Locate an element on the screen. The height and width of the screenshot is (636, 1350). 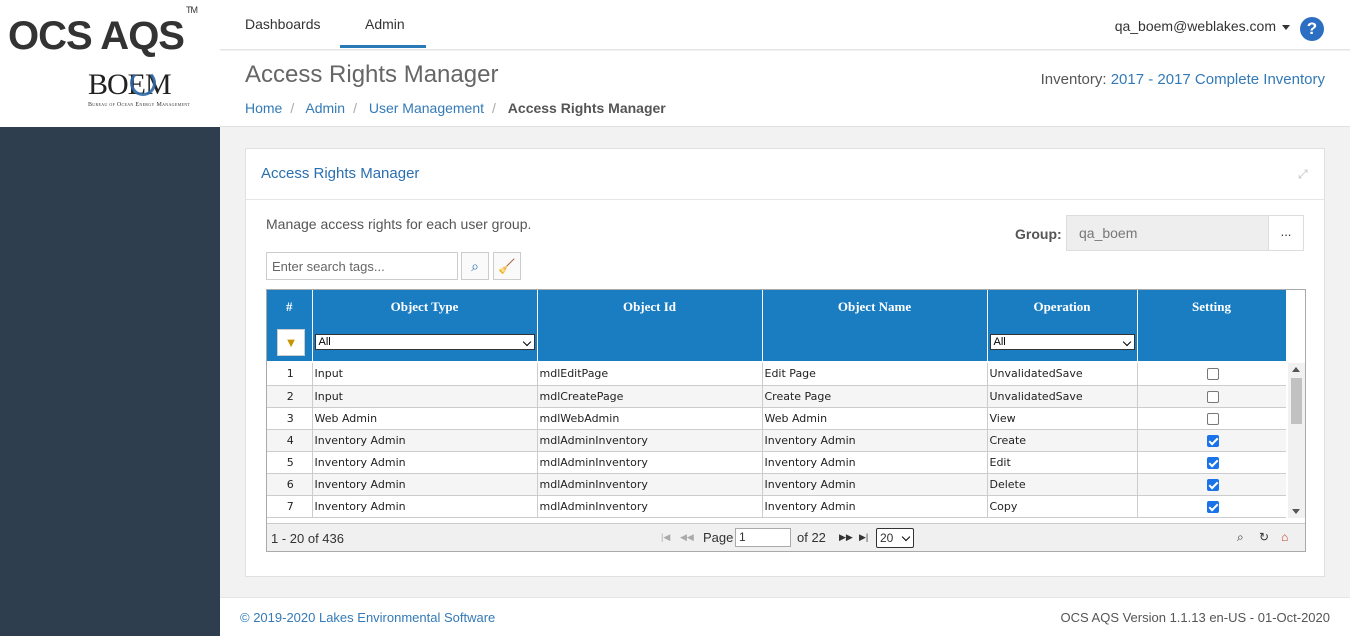
operation-cell: Edit is located at coordinates (1062, 462).